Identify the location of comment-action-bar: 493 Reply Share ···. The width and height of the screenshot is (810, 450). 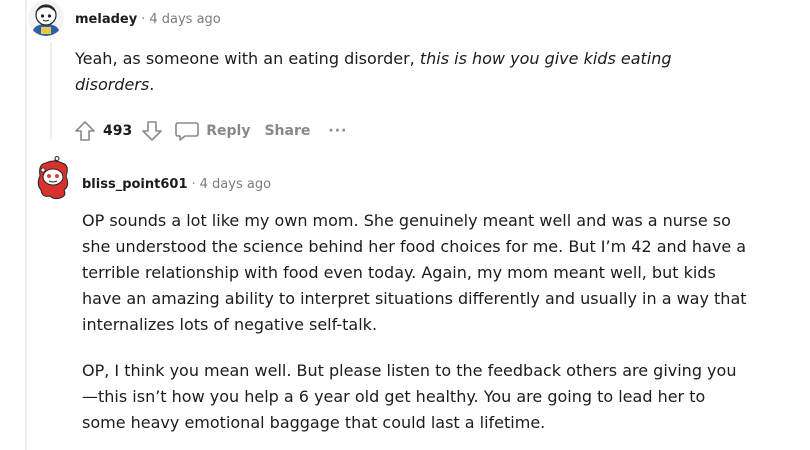
(210, 131).